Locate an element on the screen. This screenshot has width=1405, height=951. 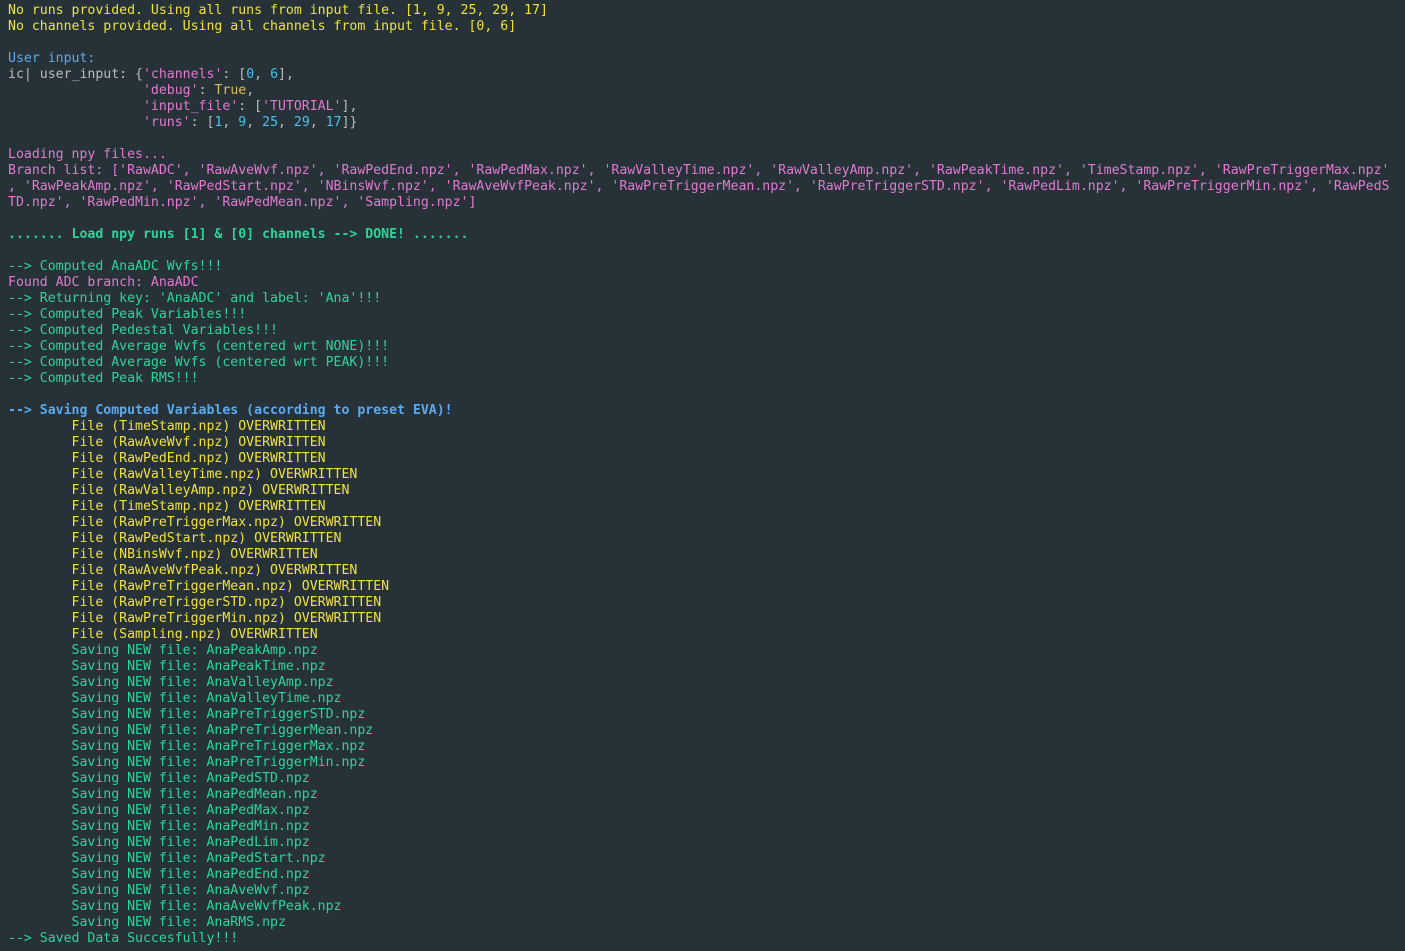
terminal-line: File (RawPreTriggerMin.npz) OVERWRITTEN is located at coordinates (705, 619).